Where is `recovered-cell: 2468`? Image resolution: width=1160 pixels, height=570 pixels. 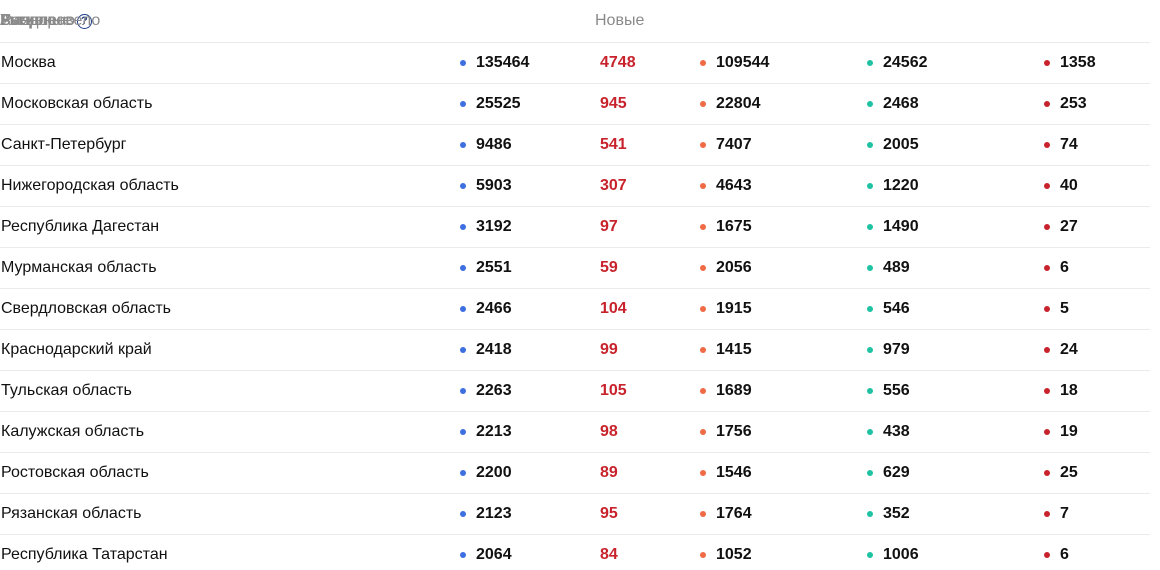
recovered-cell: 2468 is located at coordinates (893, 104).